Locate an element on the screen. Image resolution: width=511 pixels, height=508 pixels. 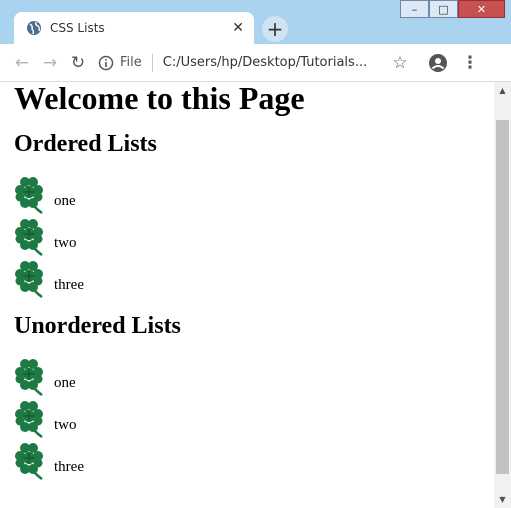
minimize-button: – is located at coordinates (414, 9).